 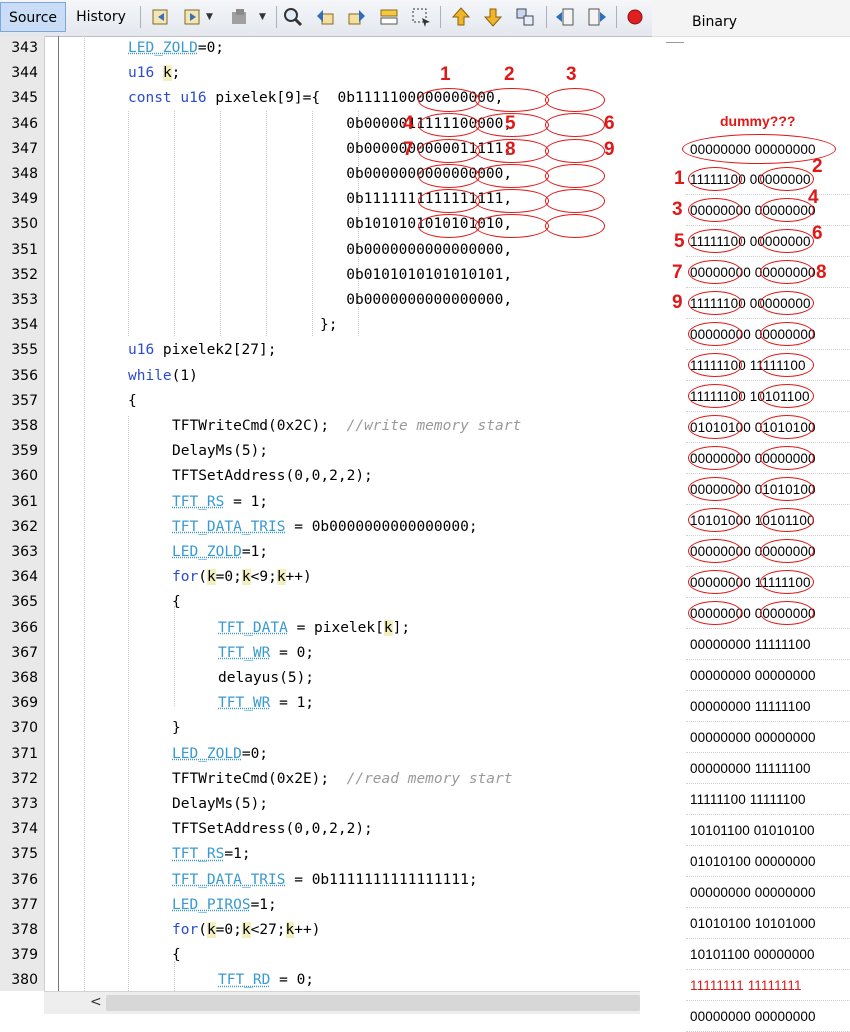 What do you see at coordinates (24, 300) in the screenshot?
I see `line-number: 353` at bounding box center [24, 300].